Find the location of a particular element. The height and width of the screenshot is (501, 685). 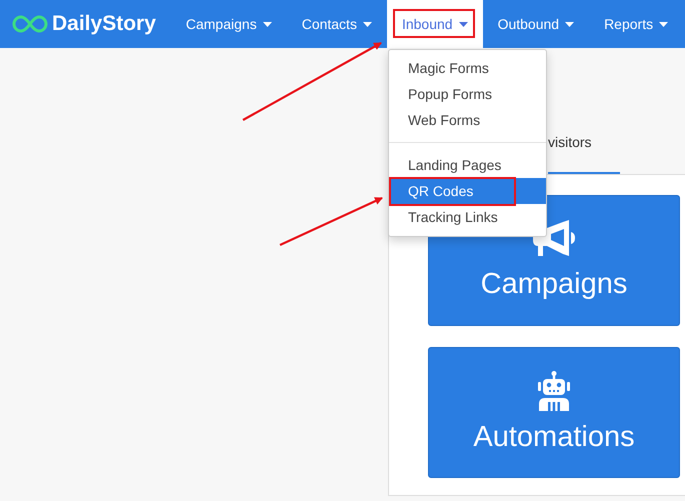

nav-menu-item: Campaigns is located at coordinates (228, 24).